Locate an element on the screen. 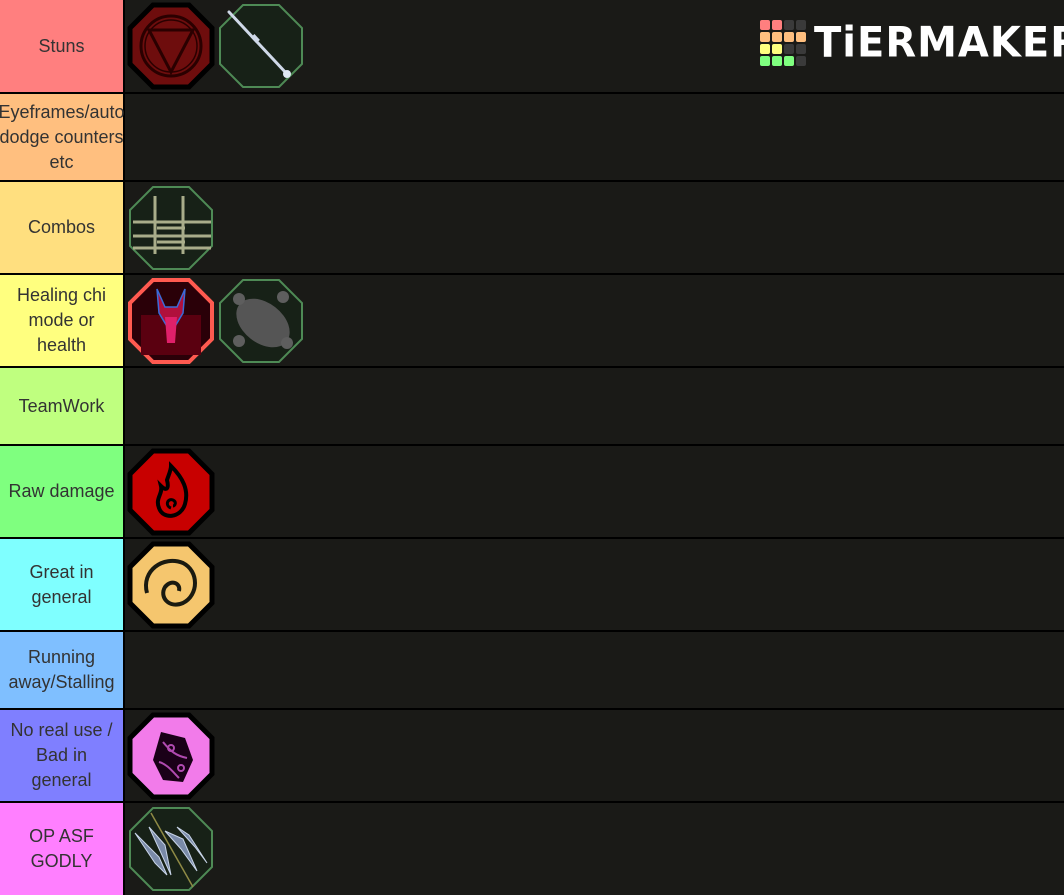  white-staff-icon is located at coordinates (261, 46).